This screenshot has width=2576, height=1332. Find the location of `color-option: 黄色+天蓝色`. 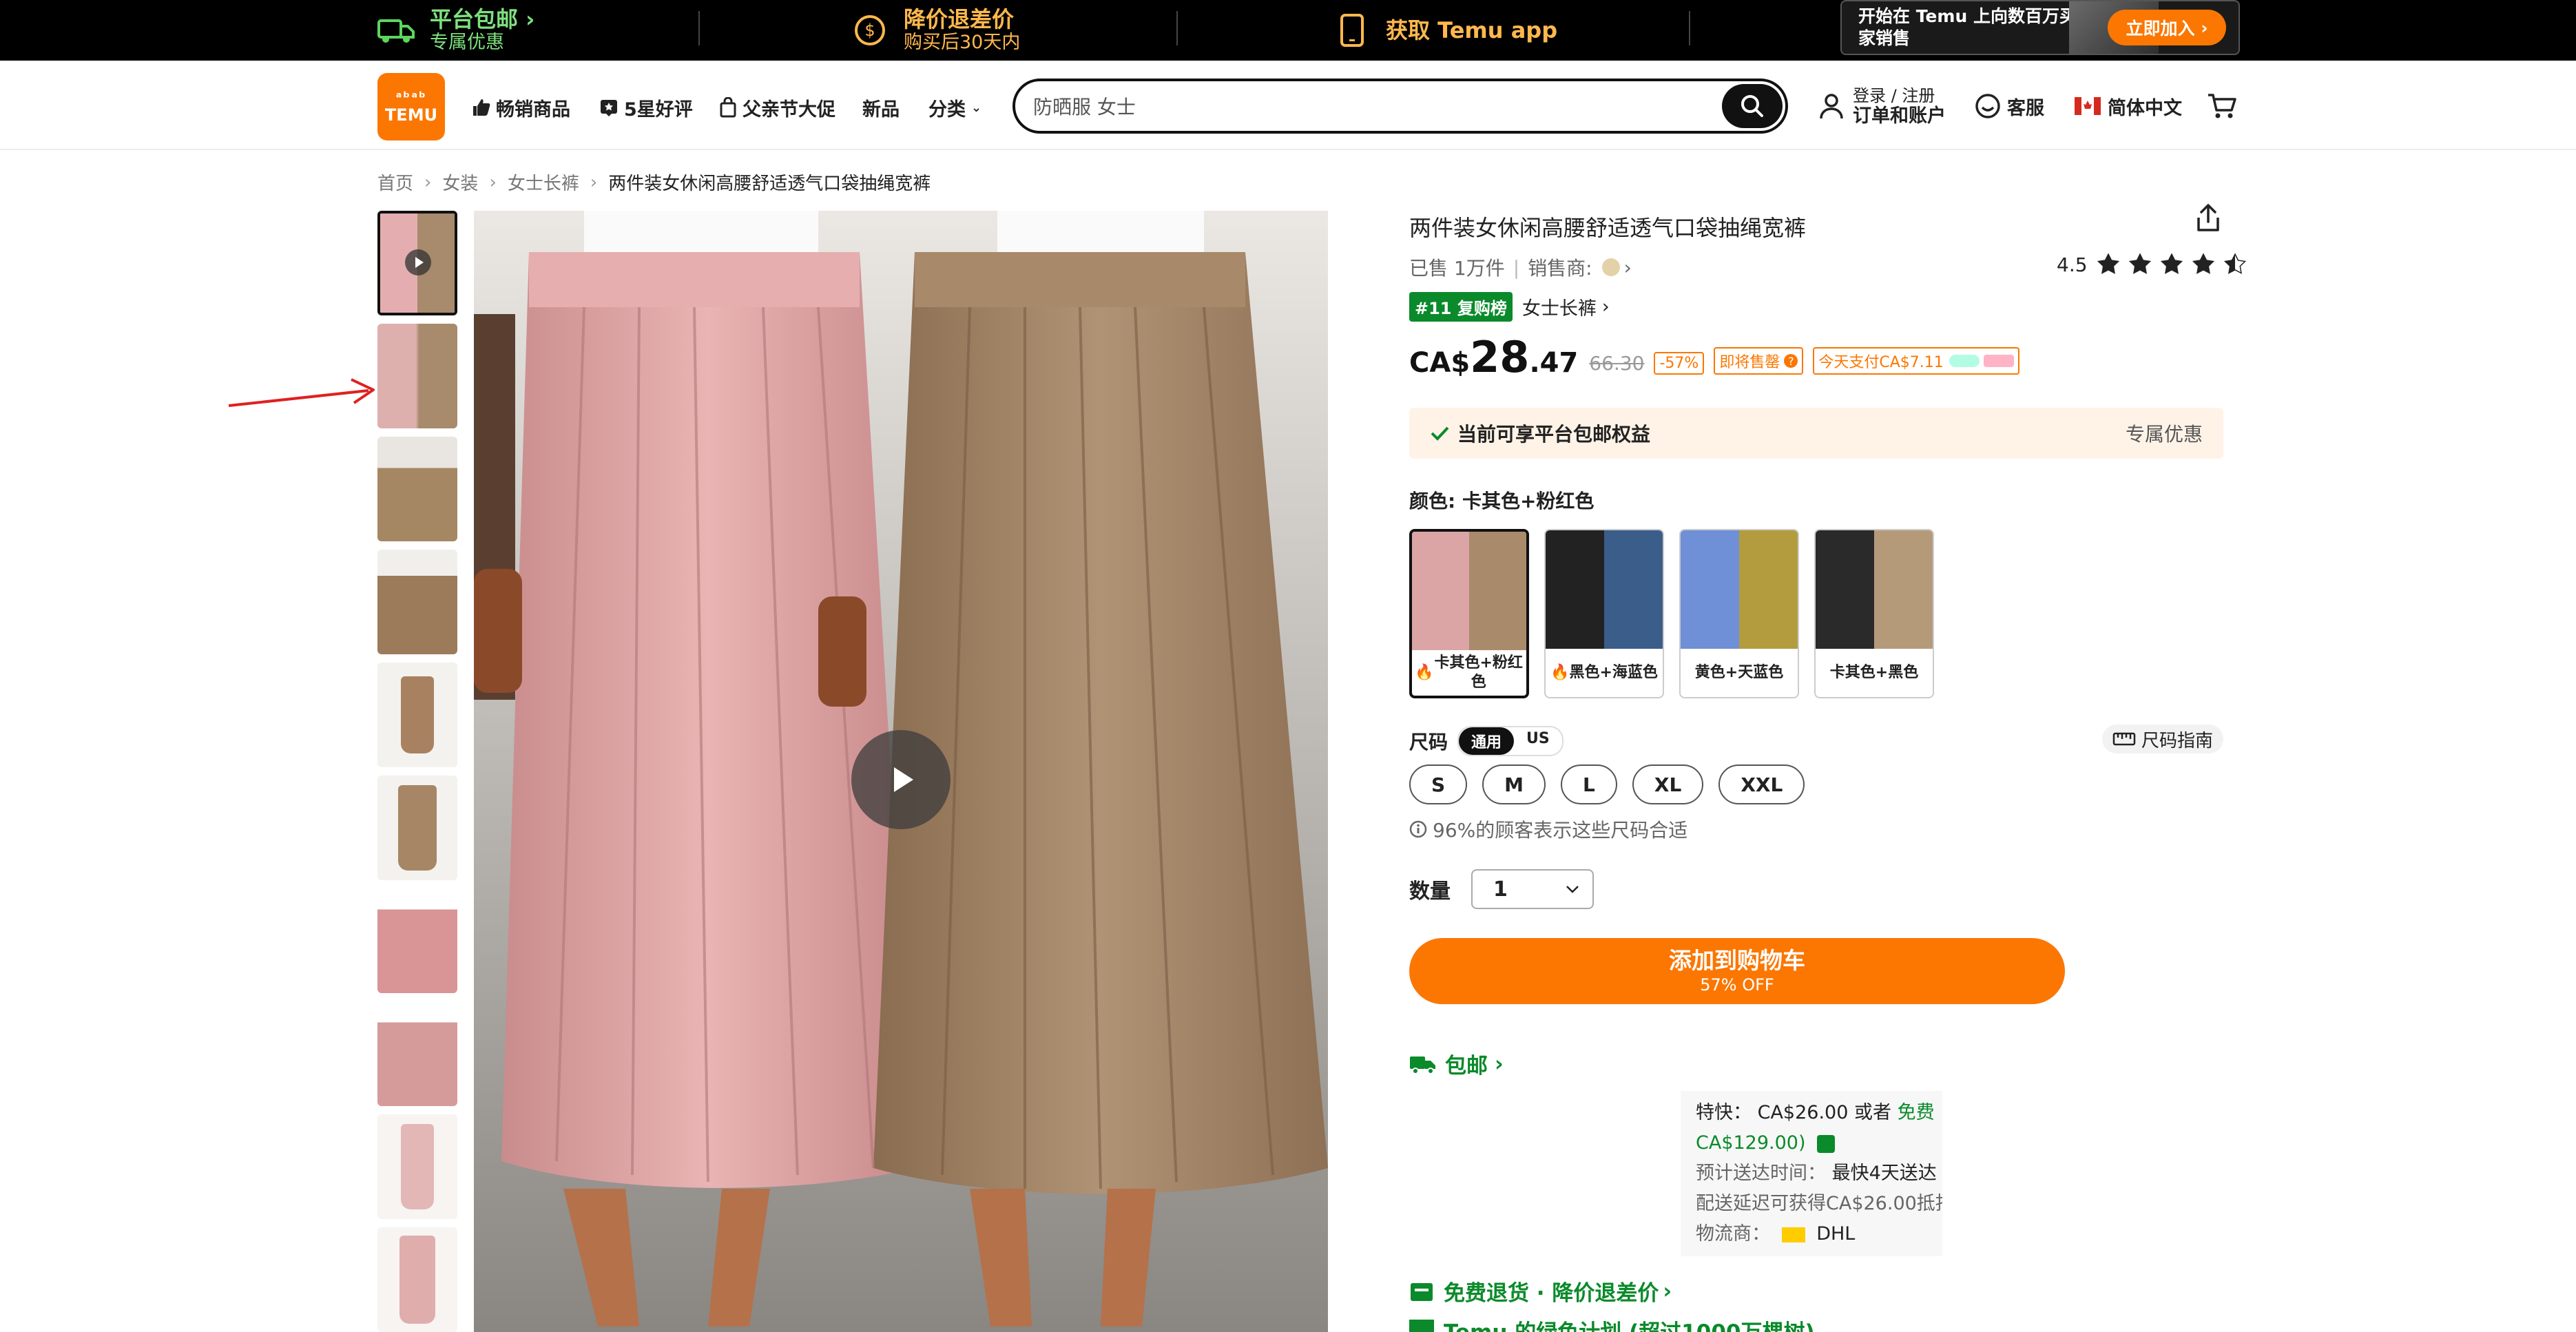

color-option: 黄色+天蓝色 is located at coordinates (1739, 613).